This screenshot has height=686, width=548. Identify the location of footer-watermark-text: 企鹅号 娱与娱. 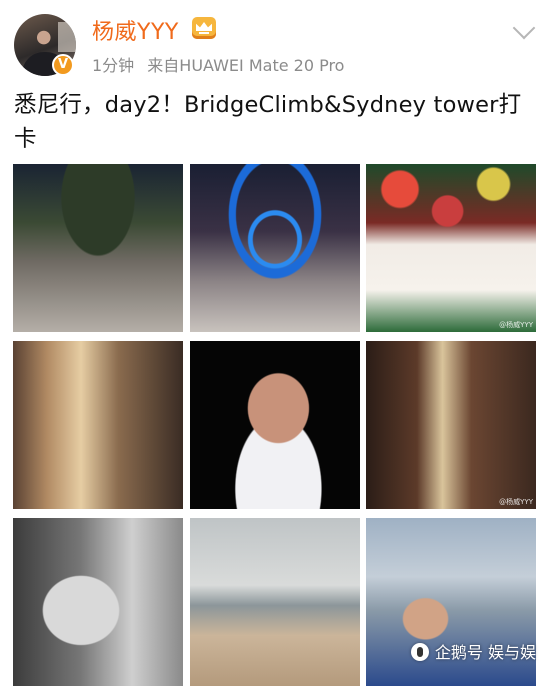
(485, 652).